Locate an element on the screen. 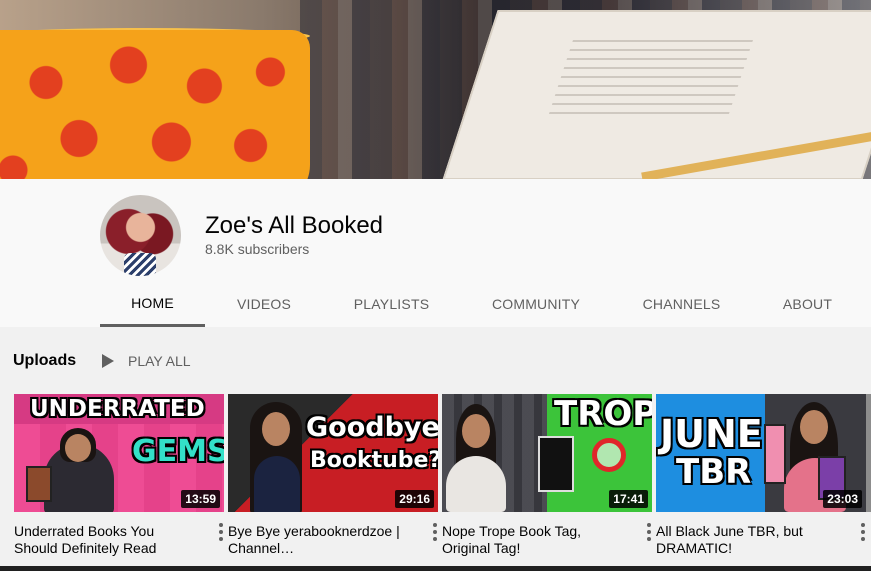 The image size is (871, 571). video-duration: 17:41 is located at coordinates (628, 499).